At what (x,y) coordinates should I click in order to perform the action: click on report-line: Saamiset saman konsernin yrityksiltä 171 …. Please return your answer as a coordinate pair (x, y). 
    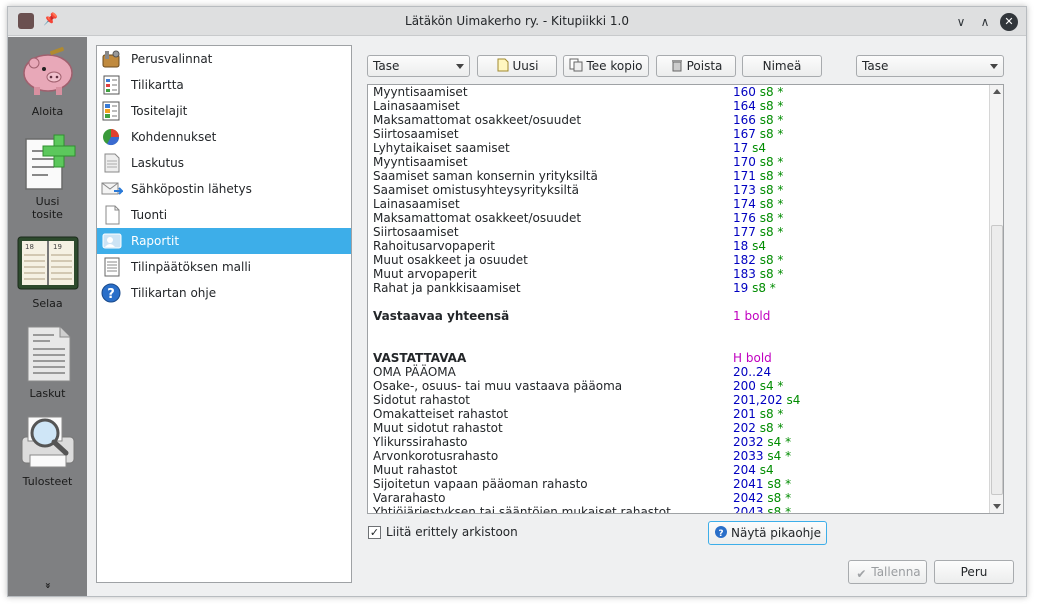
    Looking at the image, I should click on (680, 176).